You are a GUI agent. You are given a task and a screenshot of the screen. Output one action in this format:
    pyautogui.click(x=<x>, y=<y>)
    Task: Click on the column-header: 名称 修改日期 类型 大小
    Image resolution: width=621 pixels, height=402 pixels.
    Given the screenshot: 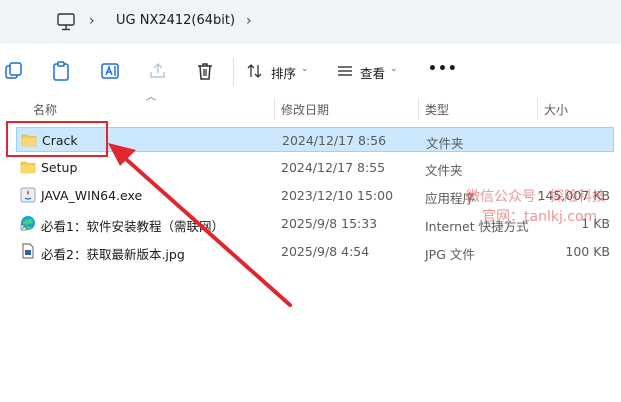 What is the action you would take?
    pyautogui.click(x=310, y=109)
    